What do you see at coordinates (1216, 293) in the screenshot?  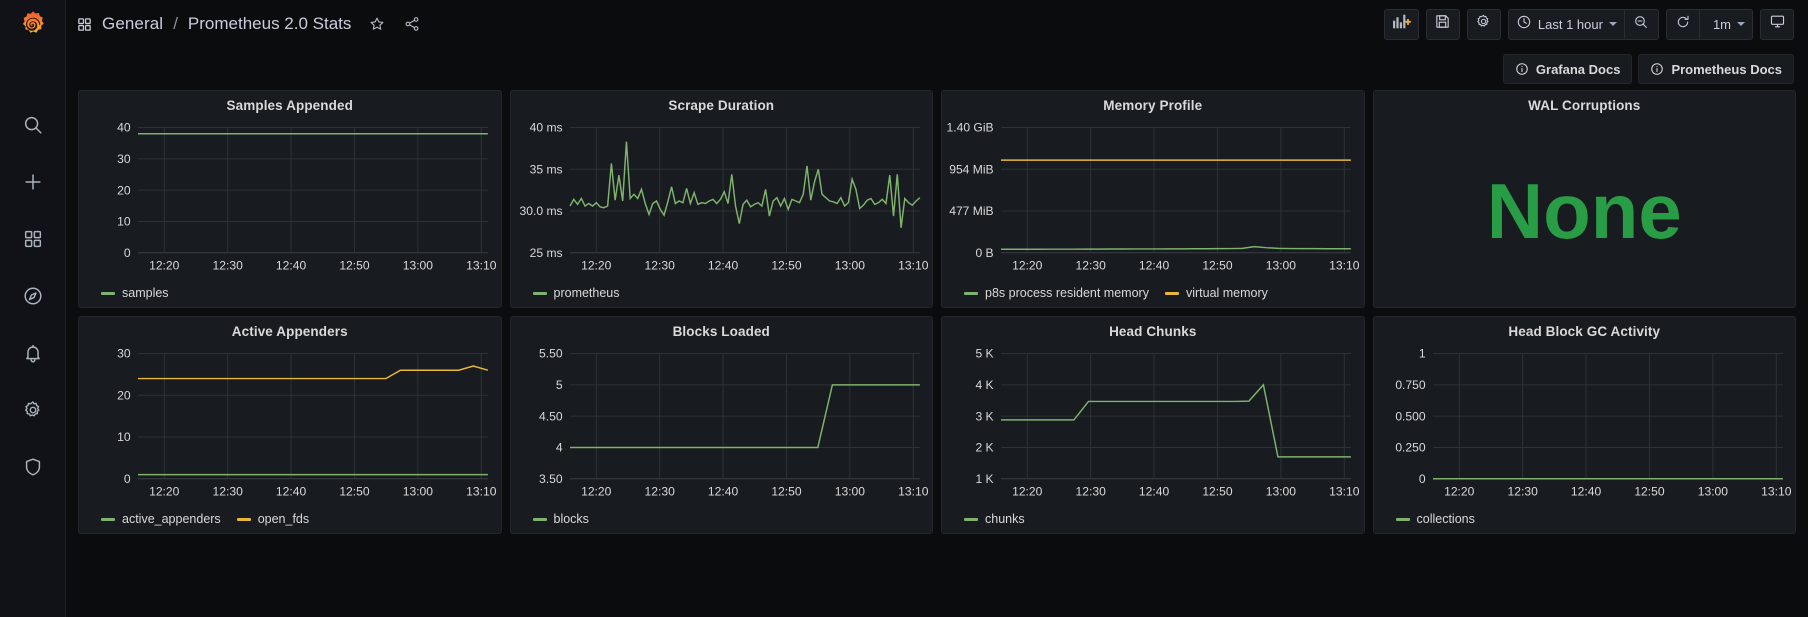 I see `legend-item: virtual memory` at bounding box center [1216, 293].